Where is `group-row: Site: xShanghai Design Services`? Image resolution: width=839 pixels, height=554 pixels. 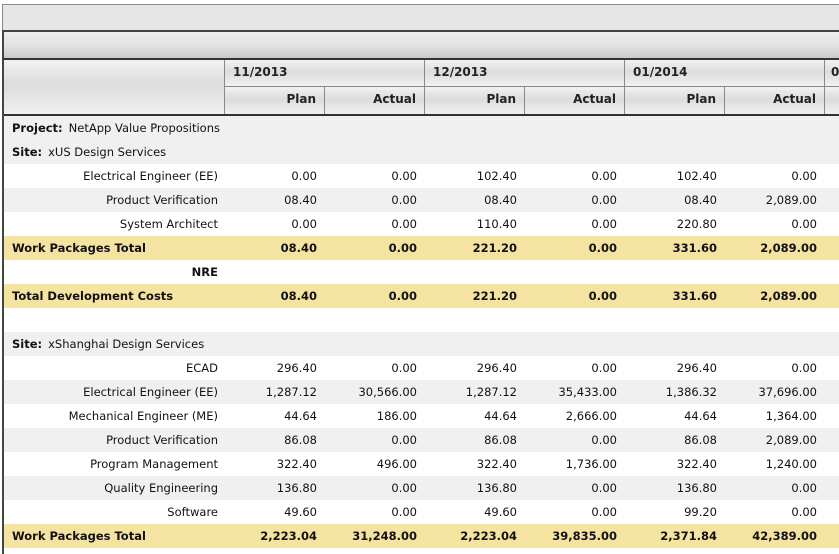 group-row: Site: xShanghai Design Services is located at coordinates (421, 344).